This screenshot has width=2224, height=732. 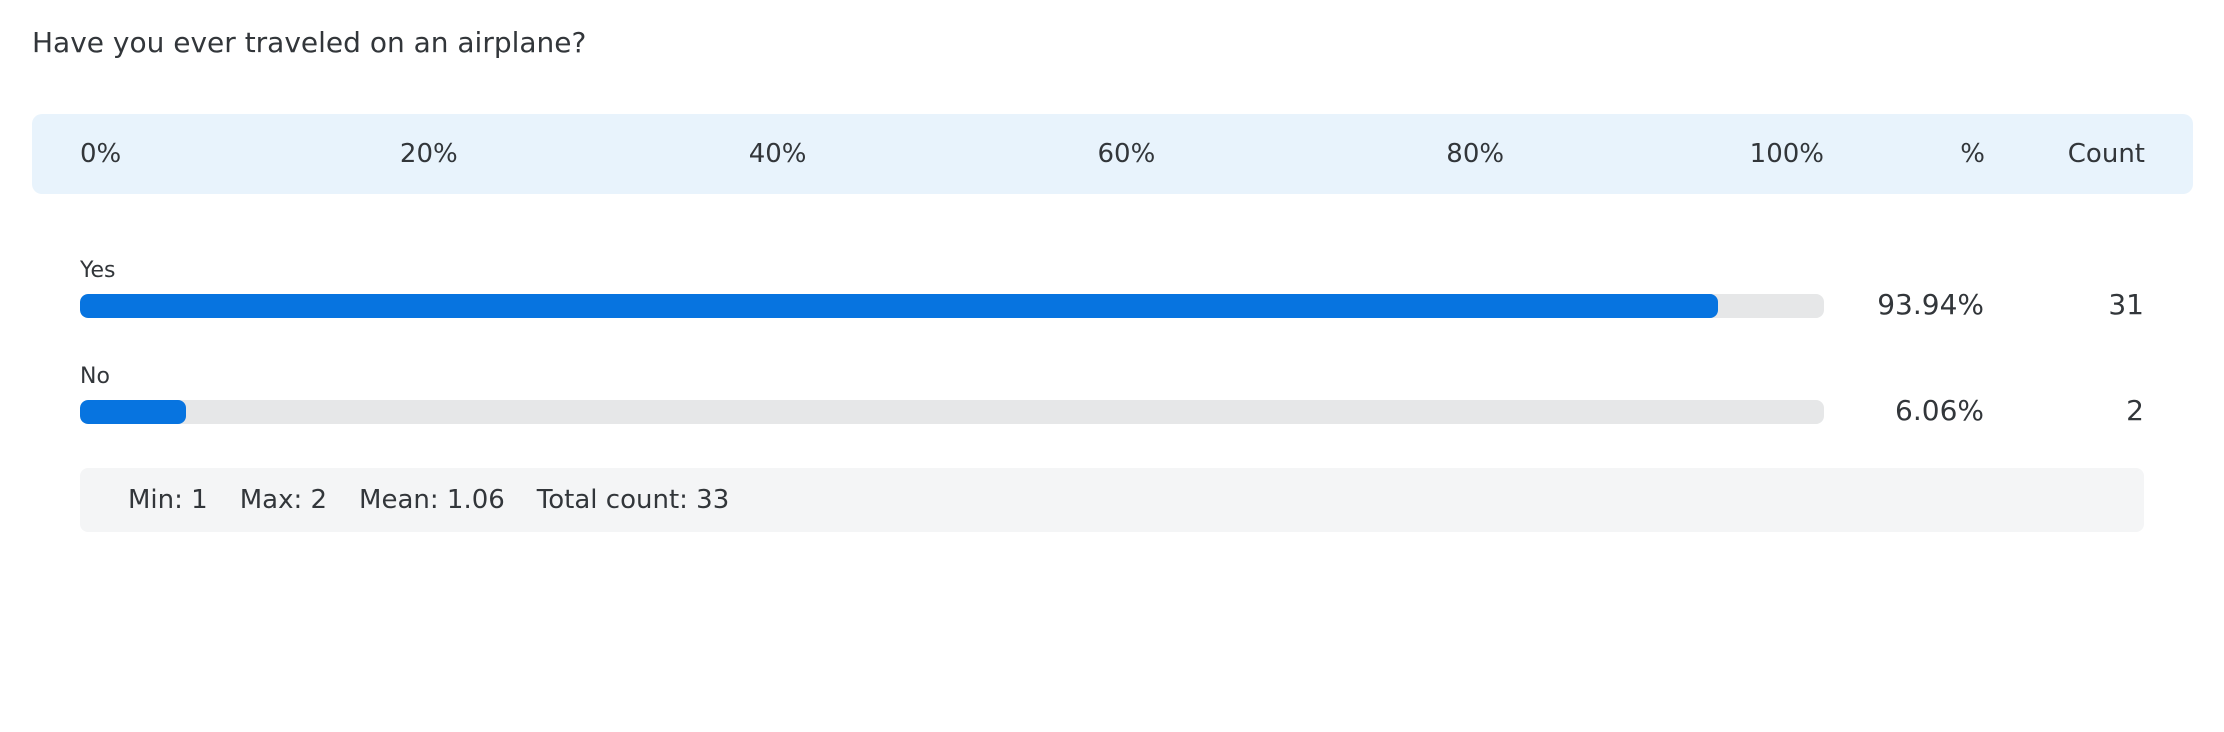 What do you see at coordinates (98, 270) in the screenshot?
I see `bar-label: Yes` at bounding box center [98, 270].